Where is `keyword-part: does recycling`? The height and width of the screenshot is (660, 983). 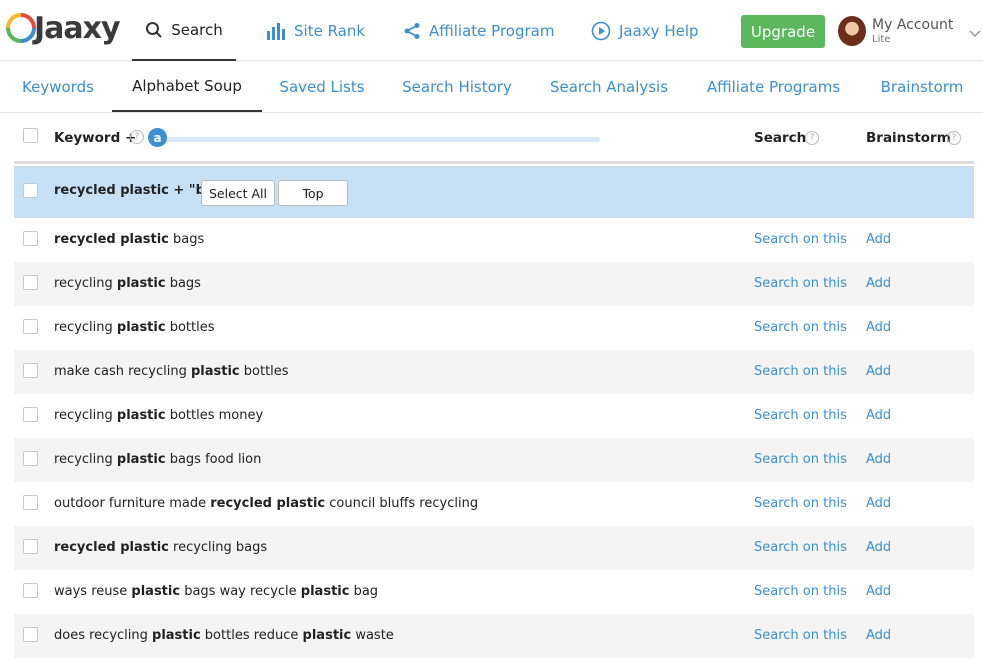 keyword-part: does recycling is located at coordinates (103, 635).